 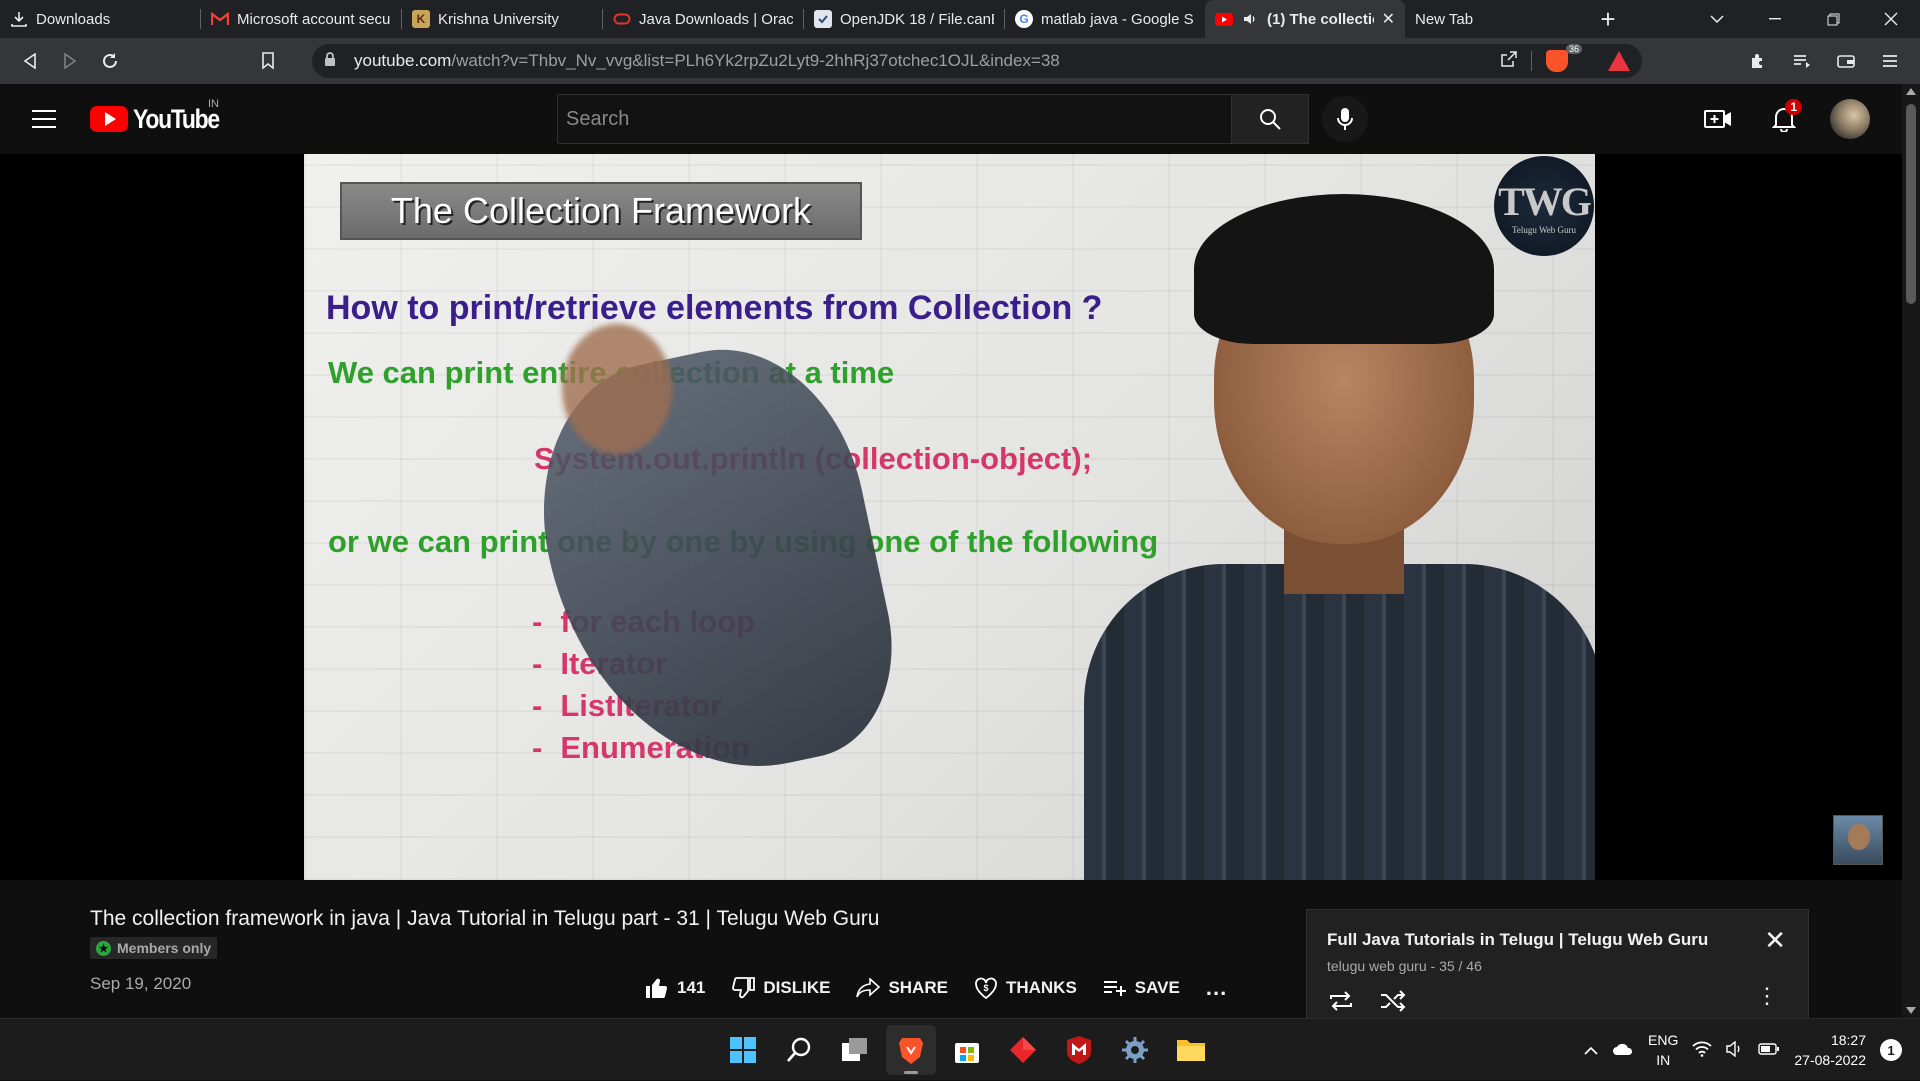 What do you see at coordinates (1341, 1003) in the screenshot?
I see `loop-playlist-icon` at bounding box center [1341, 1003].